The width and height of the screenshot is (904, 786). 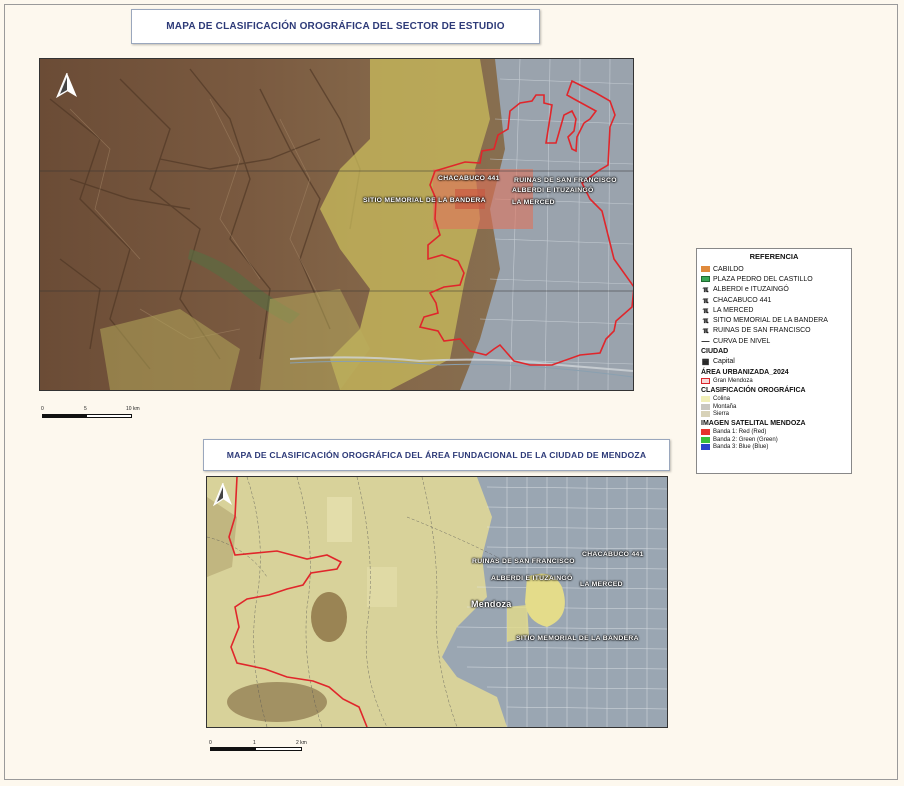 I want to click on map1-label-sitio: SITIO MEMORIAL DE LA BANDERA, so click(x=424, y=200).